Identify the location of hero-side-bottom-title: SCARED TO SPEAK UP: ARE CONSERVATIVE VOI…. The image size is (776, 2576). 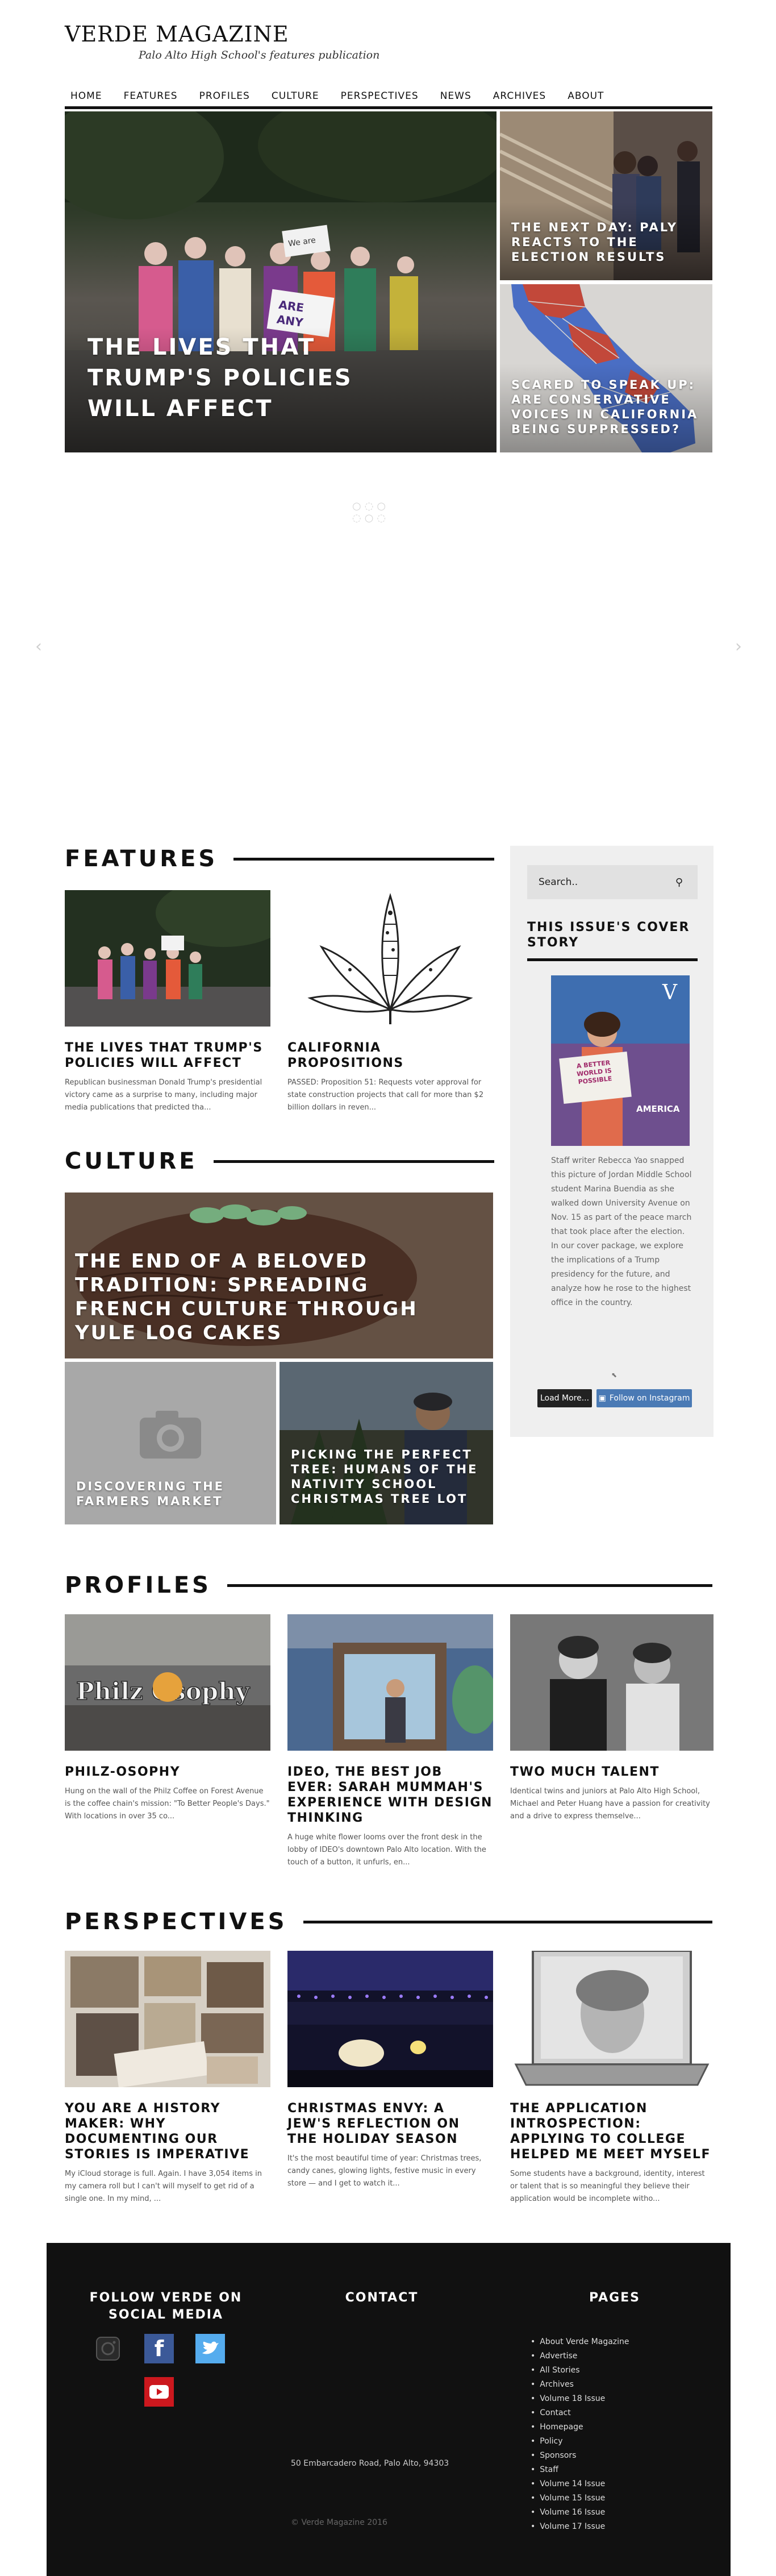
(605, 407).